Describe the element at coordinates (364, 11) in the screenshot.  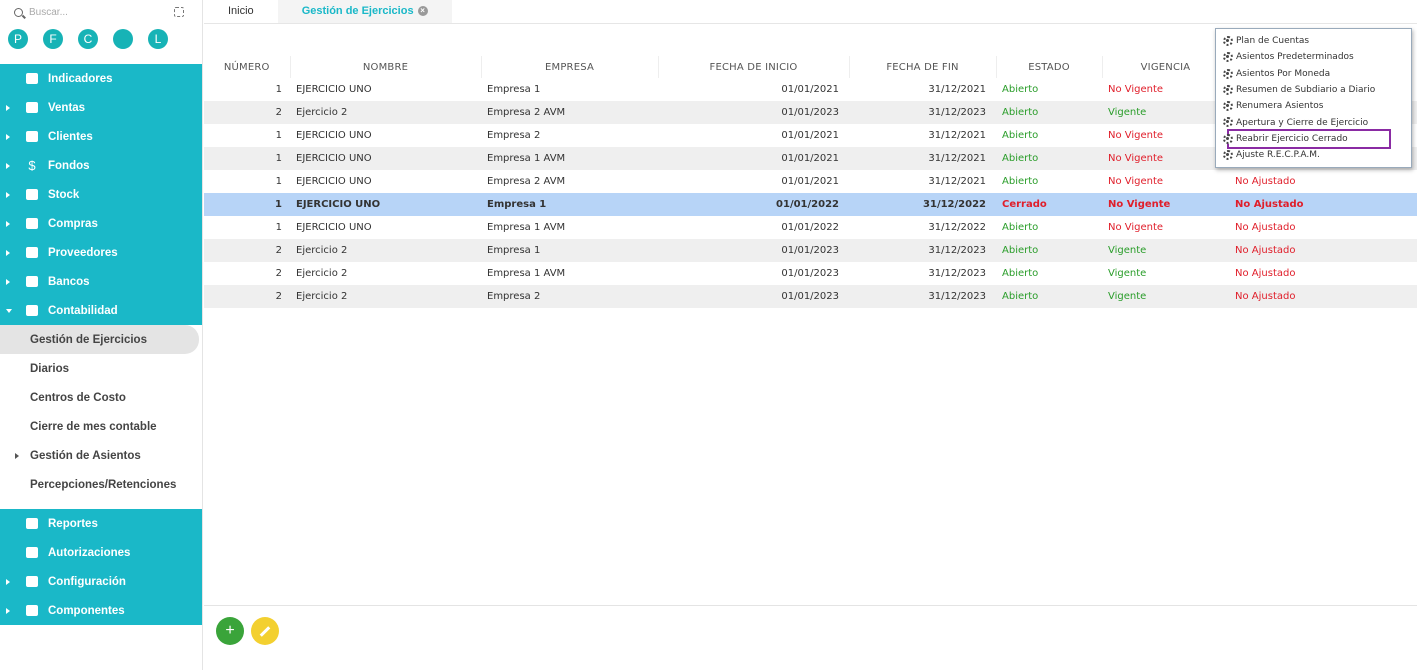
I see `tab-gesti-n-de-ejercicios: Gestión de Ejercicios ×` at that location.